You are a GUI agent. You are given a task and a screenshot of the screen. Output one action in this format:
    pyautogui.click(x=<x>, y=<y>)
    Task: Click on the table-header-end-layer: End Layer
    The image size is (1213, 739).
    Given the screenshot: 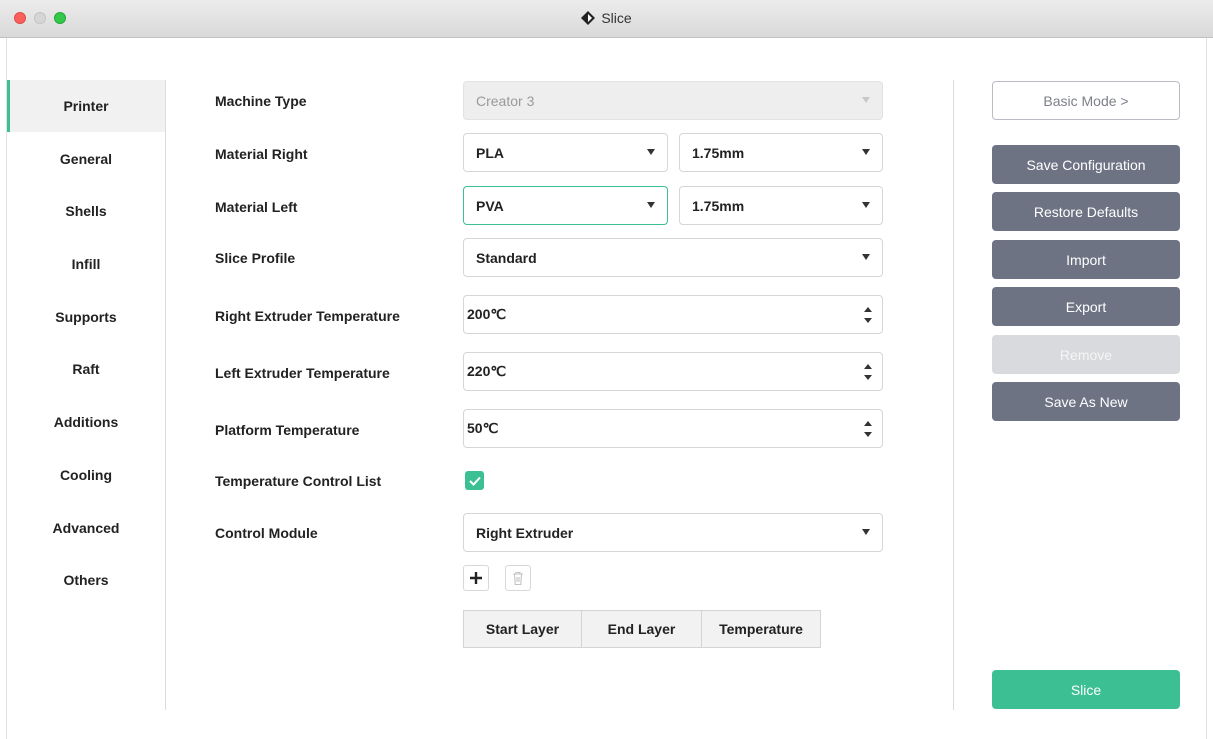 What is the action you would take?
    pyautogui.click(x=642, y=629)
    